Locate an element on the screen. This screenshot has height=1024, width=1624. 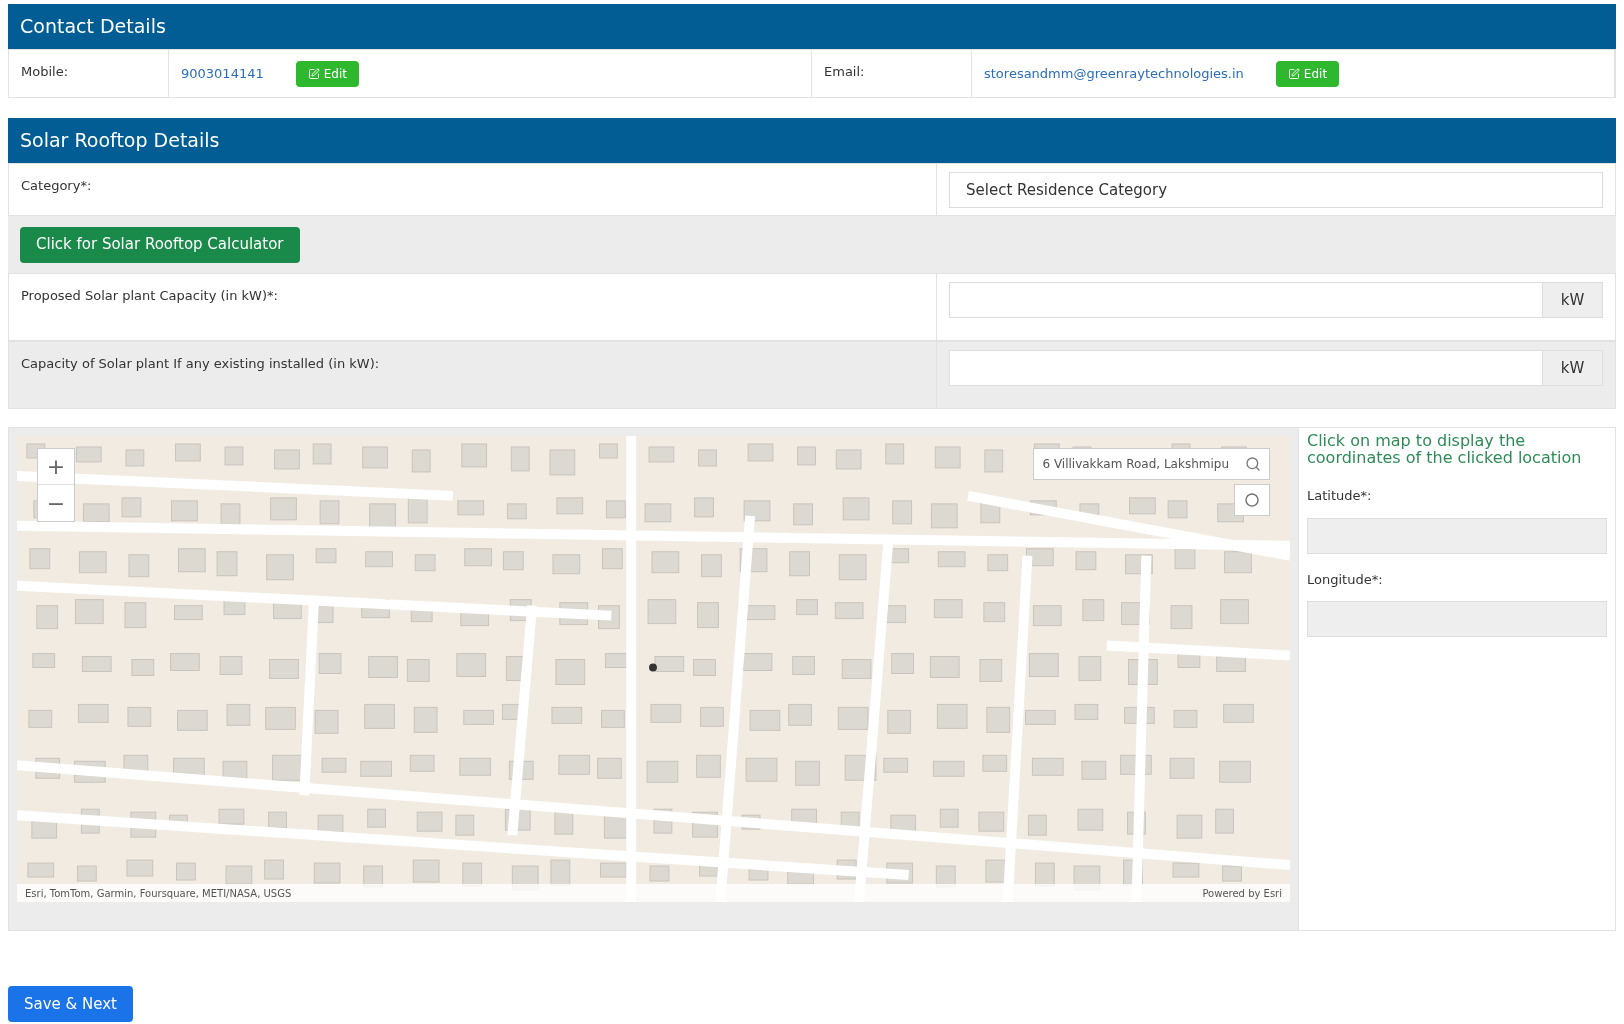
category-select: Select Residence Category is located at coordinates (1276, 190).